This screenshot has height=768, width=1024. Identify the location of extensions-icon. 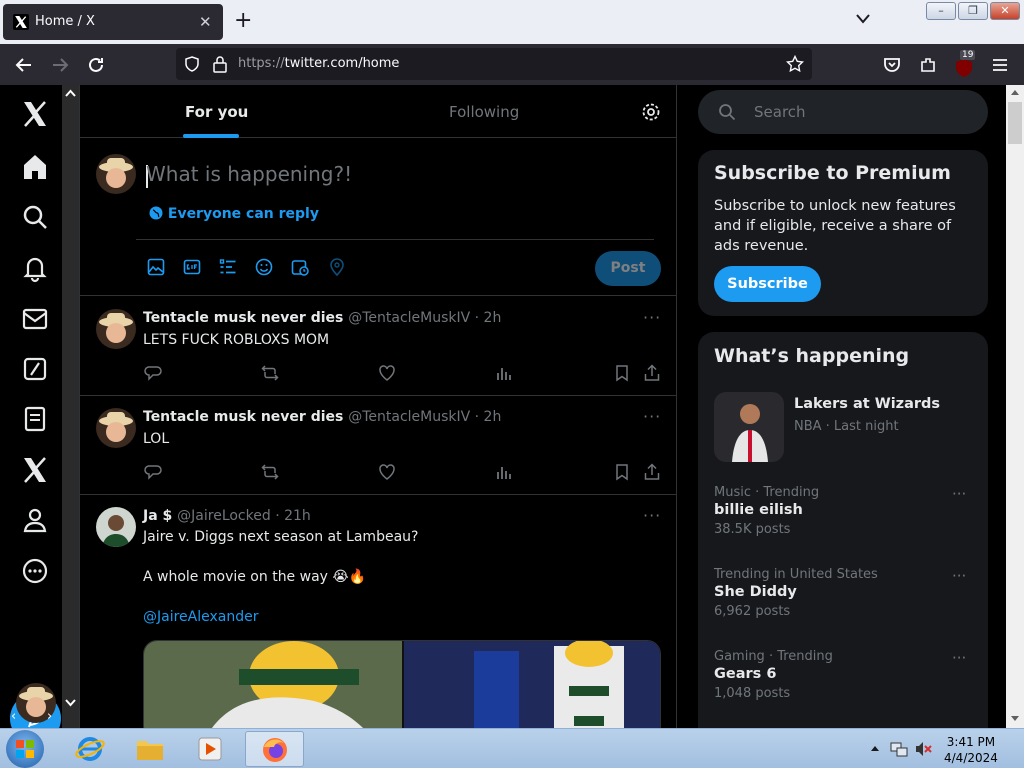
(928, 65).